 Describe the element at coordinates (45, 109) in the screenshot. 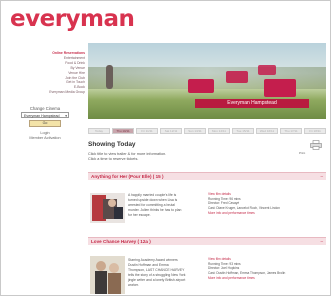

I see `change-cinema-label: Change Cinema` at that location.